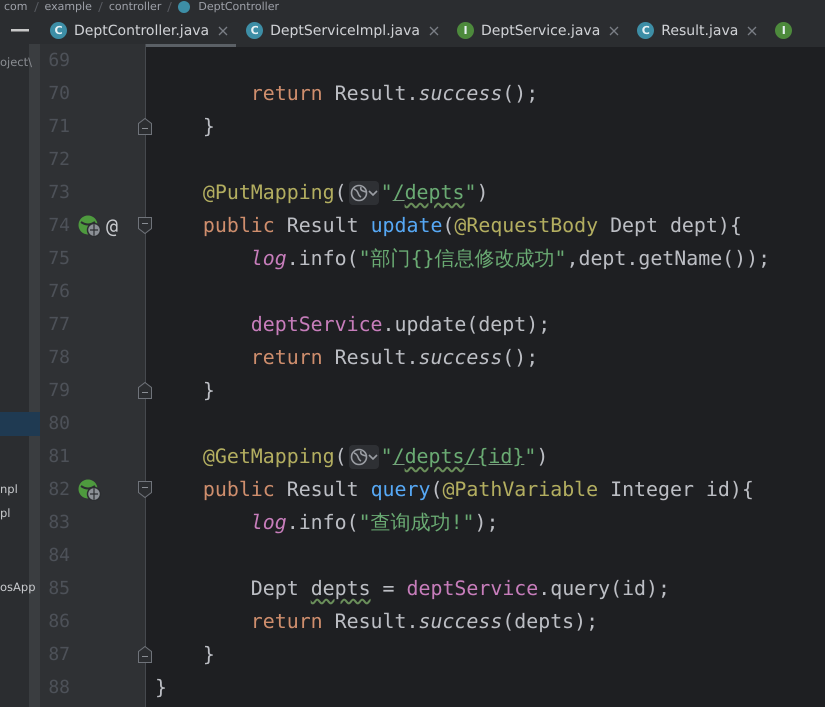  What do you see at coordinates (472, 226) in the screenshot?
I see `code-line: public Result update(@RequestBody Dept dept){` at bounding box center [472, 226].